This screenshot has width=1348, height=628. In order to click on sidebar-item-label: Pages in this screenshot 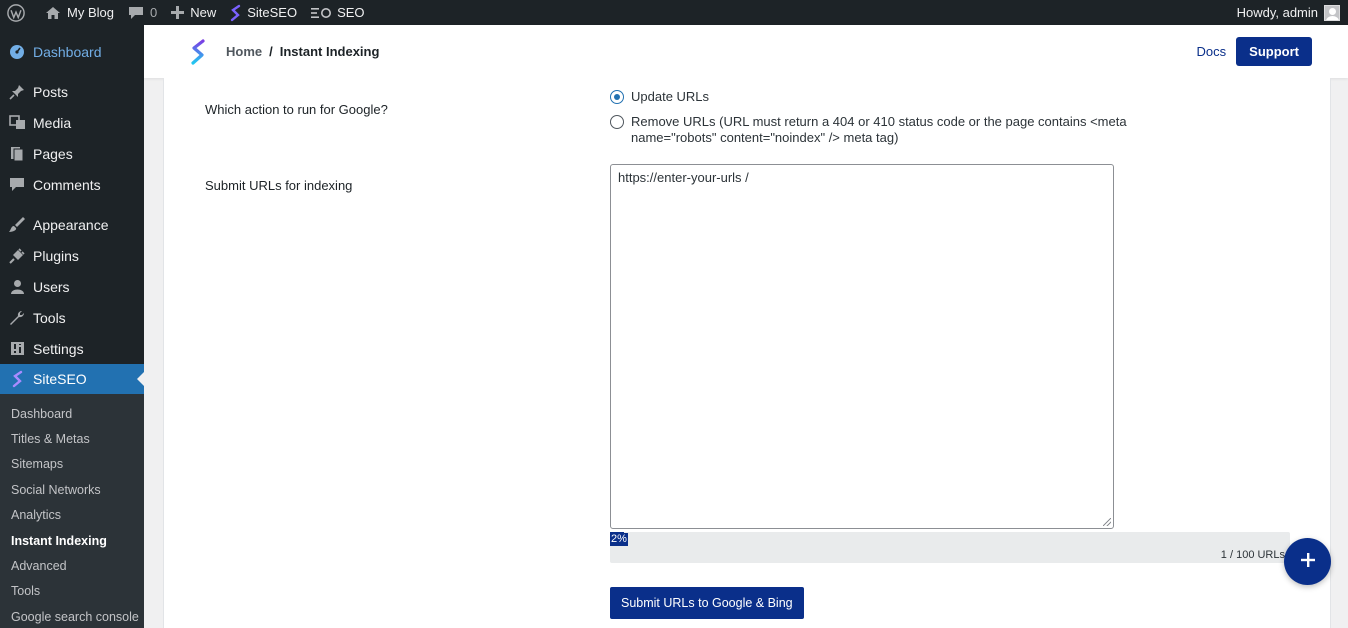, I will do `click(53, 153)`.